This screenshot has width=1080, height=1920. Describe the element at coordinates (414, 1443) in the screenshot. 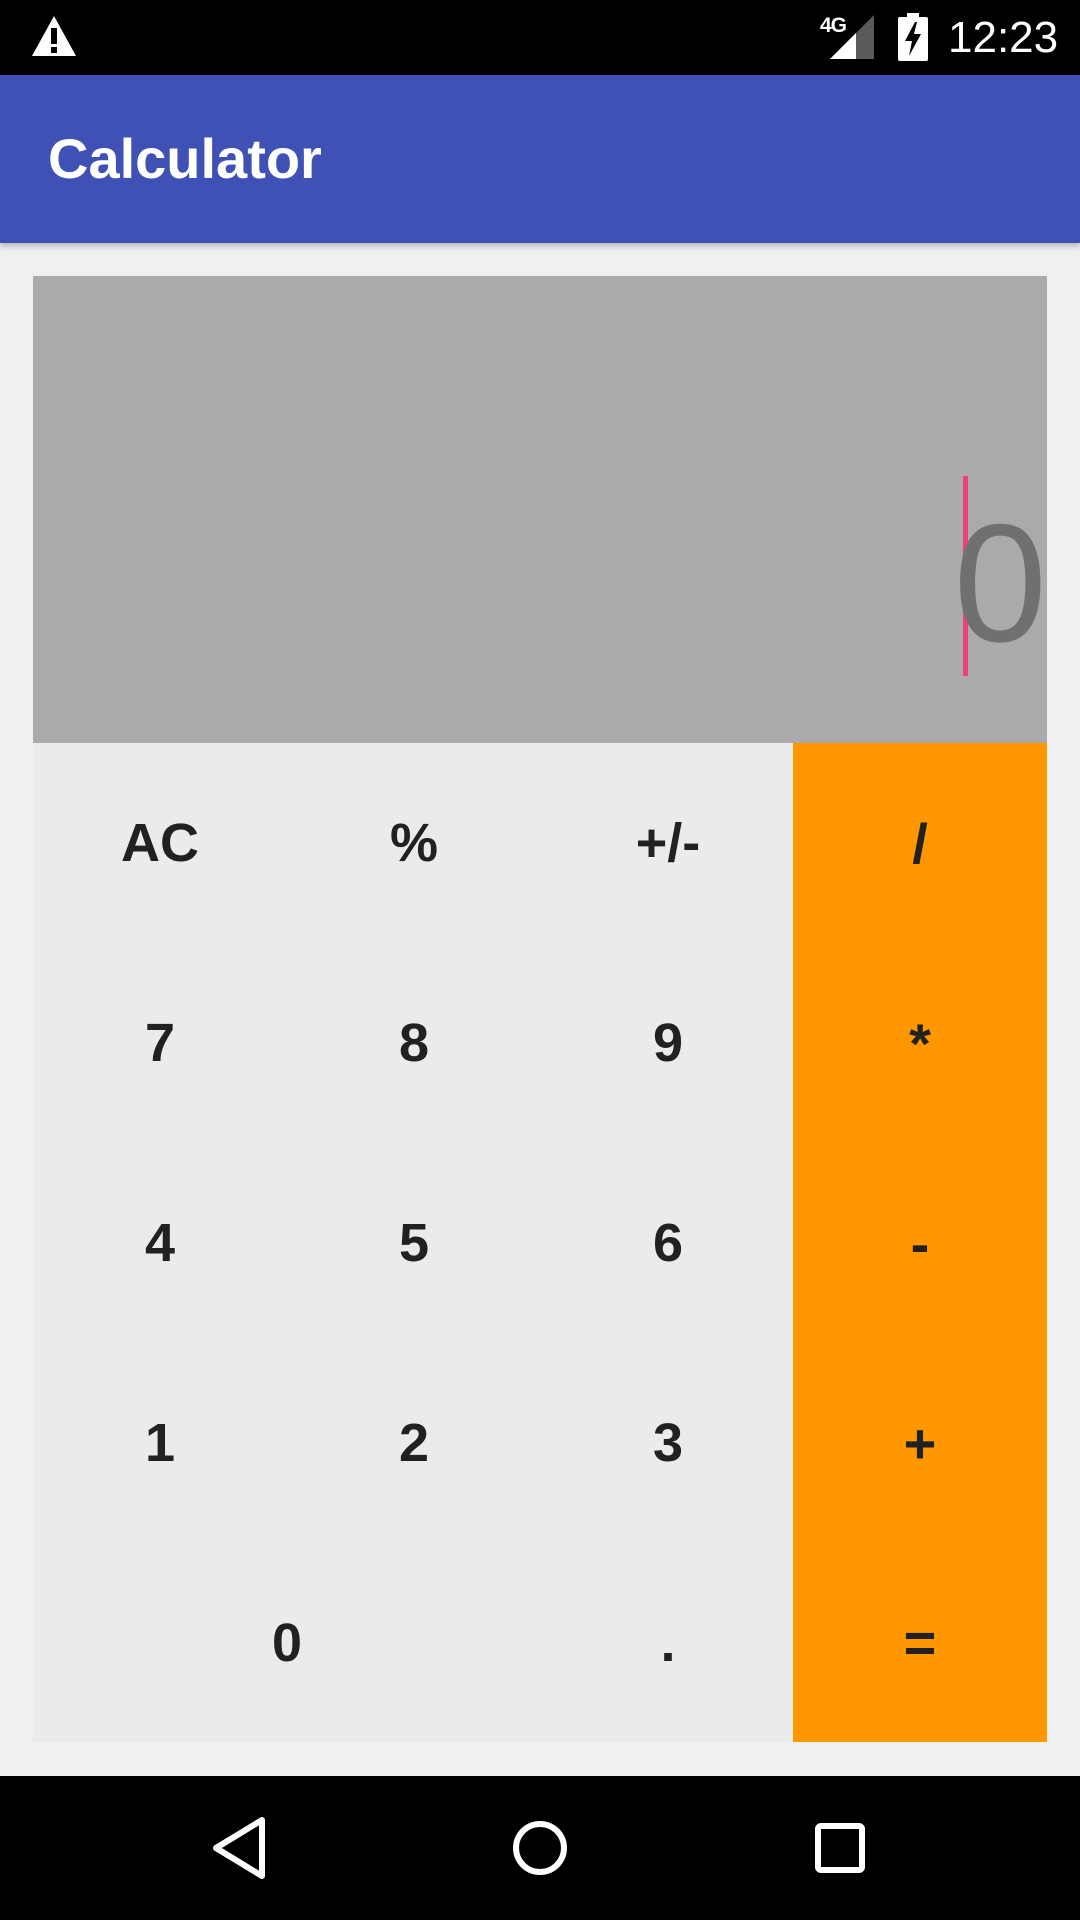

I see `digit-2-button: 2` at that location.